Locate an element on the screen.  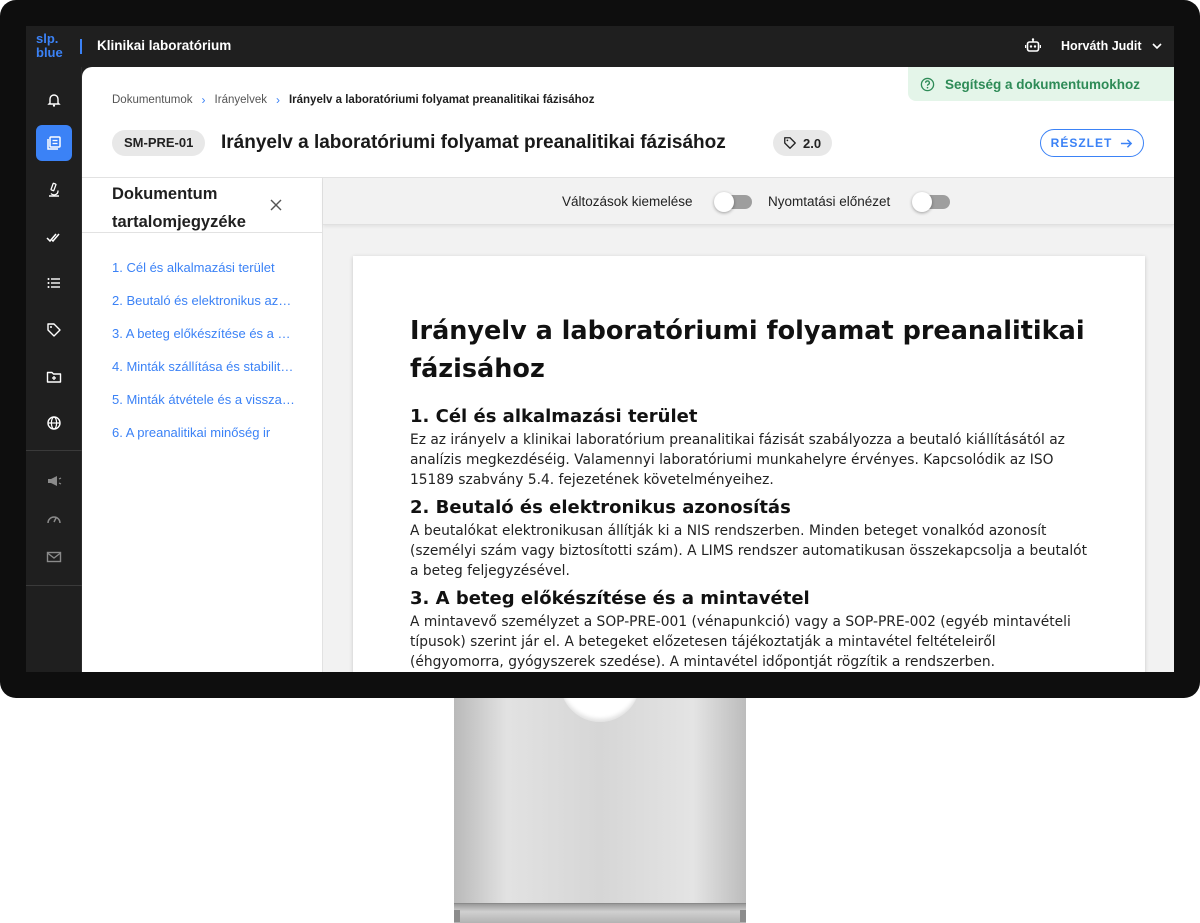
toc-divider is located at coordinates (202, 232).